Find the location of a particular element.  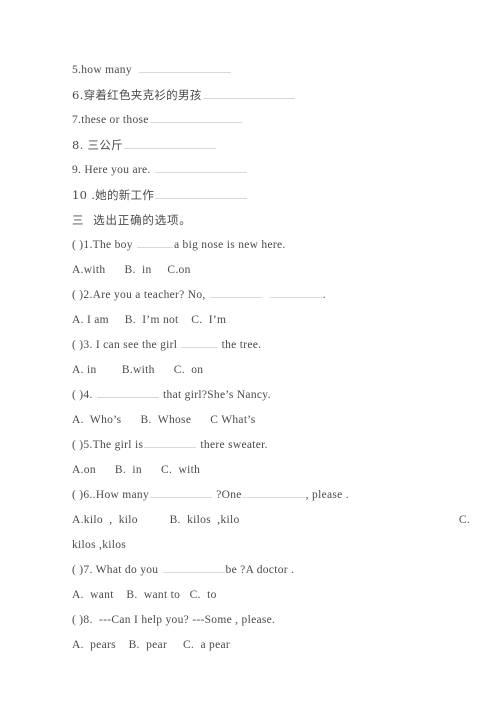

item-number: 8. is located at coordinates (78, 145).